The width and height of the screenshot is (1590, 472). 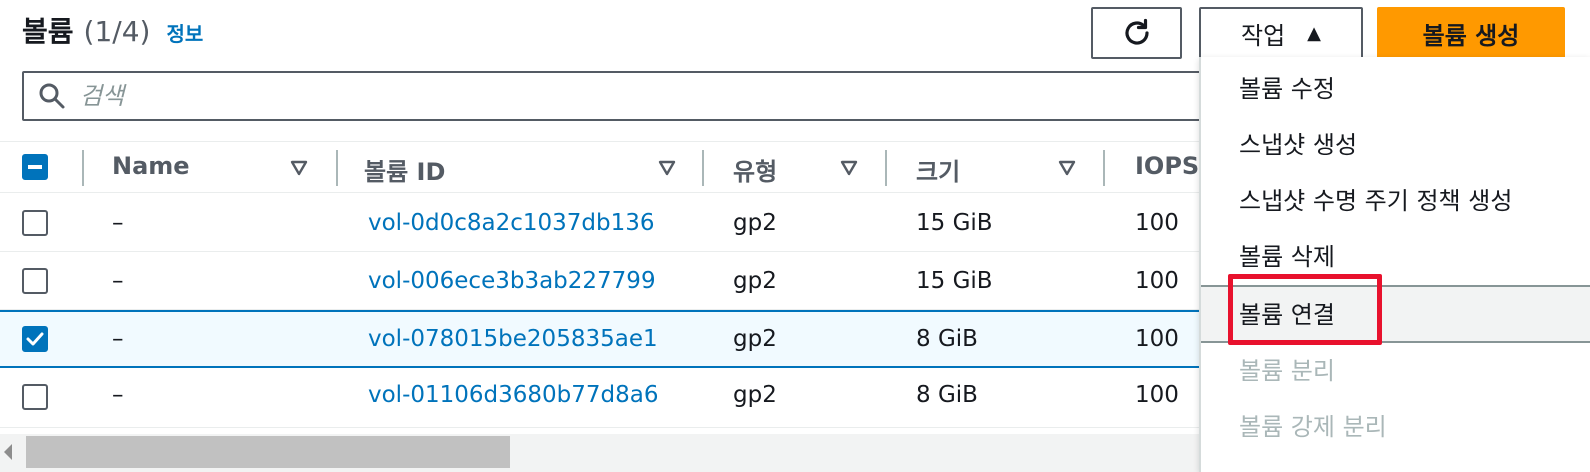 I want to click on refresh-button, so click(x=1136, y=33).